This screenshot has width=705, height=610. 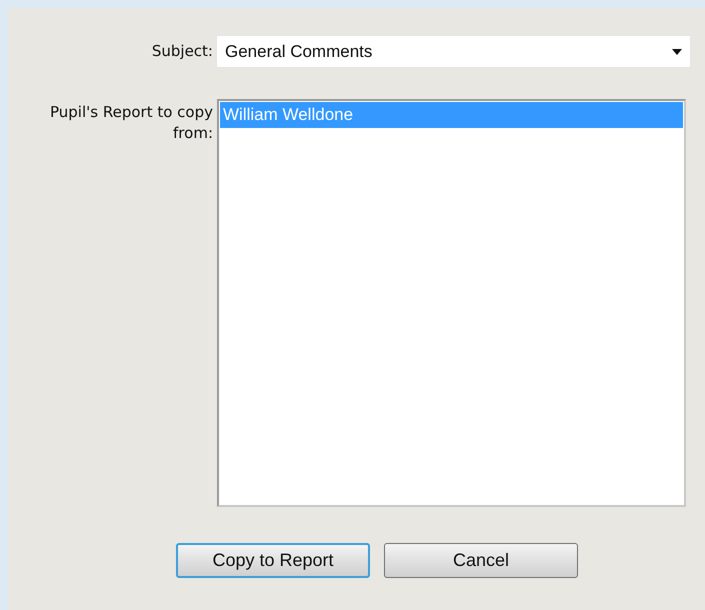 What do you see at coordinates (131, 123) in the screenshot?
I see `report-list-label: Pupil's Report to copy from:` at bounding box center [131, 123].